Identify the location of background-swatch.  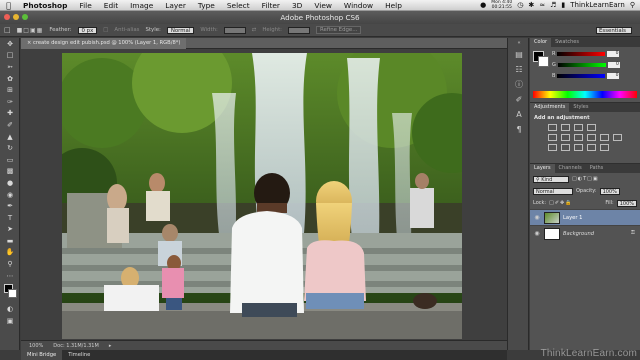
(12, 294).